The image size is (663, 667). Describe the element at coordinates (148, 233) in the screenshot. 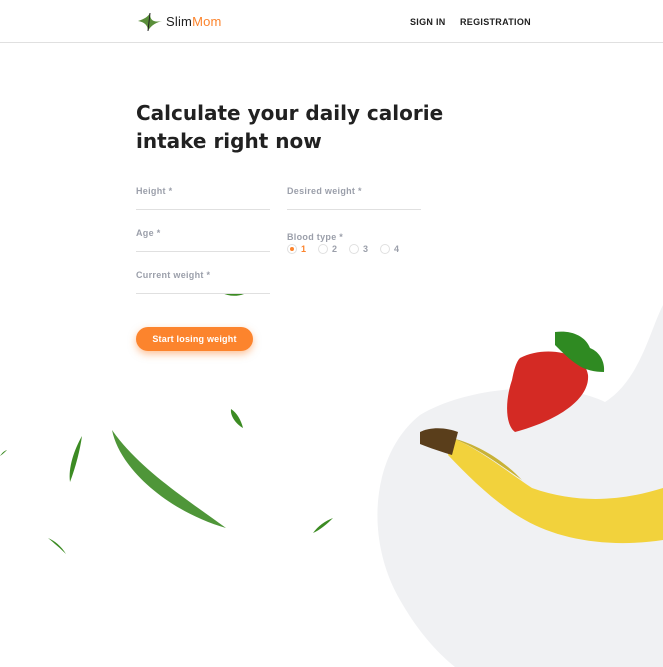

I see `age-label: Age *` at that location.